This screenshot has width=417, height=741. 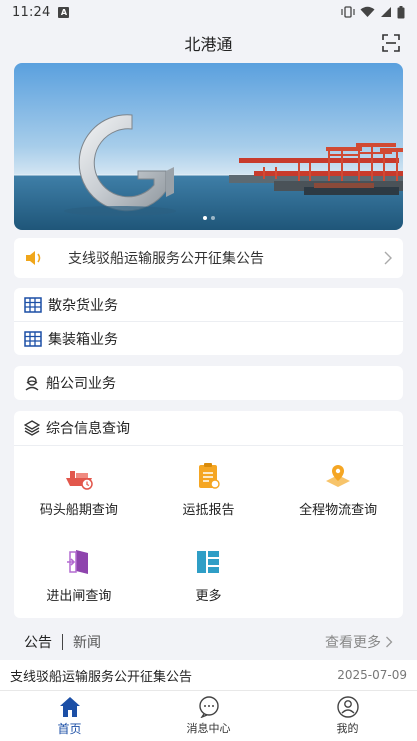 What do you see at coordinates (81, 384) in the screenshot?
I see `business-label: 船公司业务` at bounding box center [81, 384].